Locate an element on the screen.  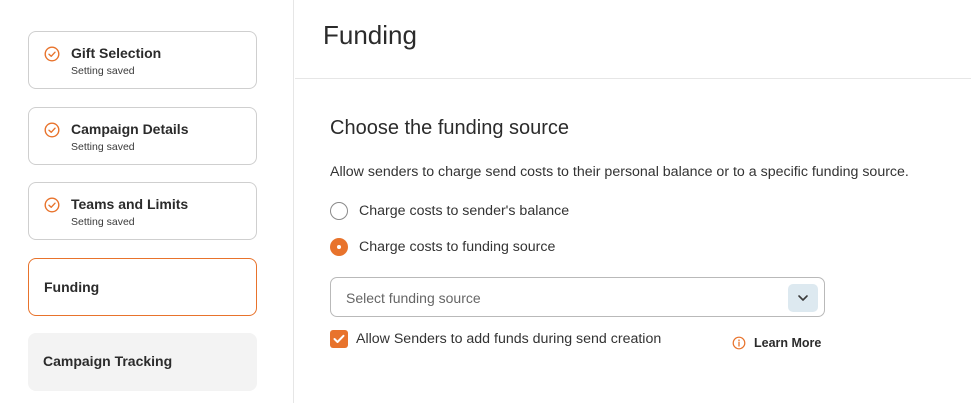
step-title: Campaign Tracking is located at coordinates (108, 361).